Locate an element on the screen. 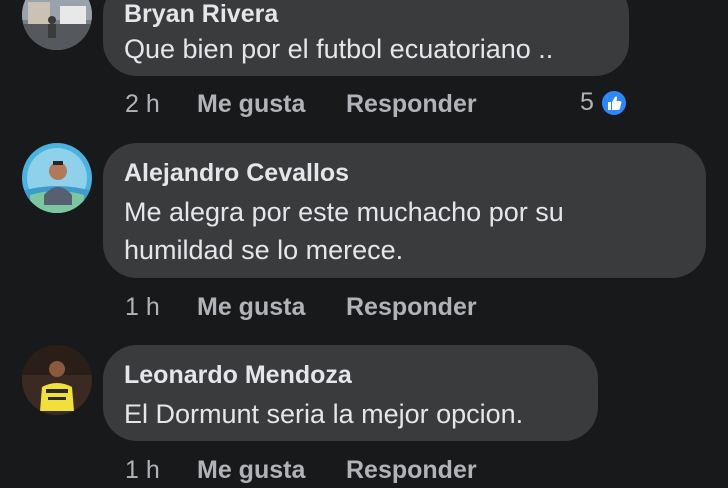 This screenshot has height=488, width=728. comment-text: El Dormunt seria la mejor opcion. is located at coordinates (324, 414).